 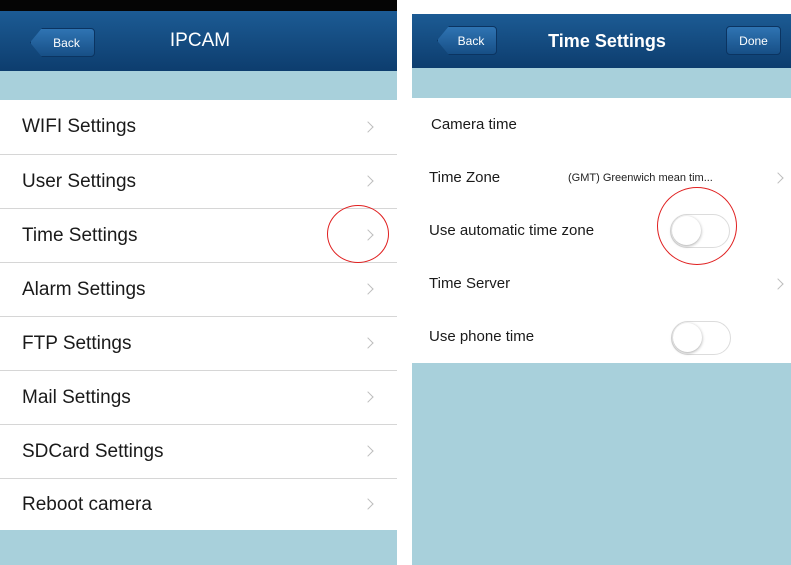 What do you see at coordinates (79, 126) in the screenshot?
I see `settings-item-label: WIFI Settings` at bounding box center [79, 126].